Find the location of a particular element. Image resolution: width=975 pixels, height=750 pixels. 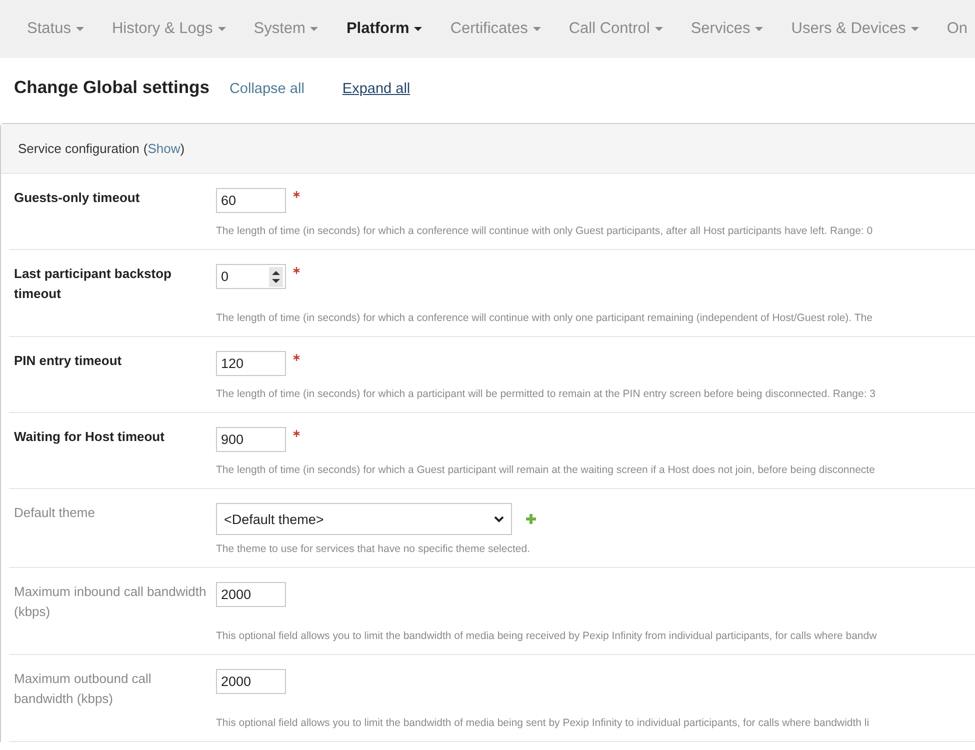

help-text: The length of time (in seconds) for which a Guest participant will remain at the waiting screen if a Host does not join, before being disconnecte is located at coordinates (546, 470).